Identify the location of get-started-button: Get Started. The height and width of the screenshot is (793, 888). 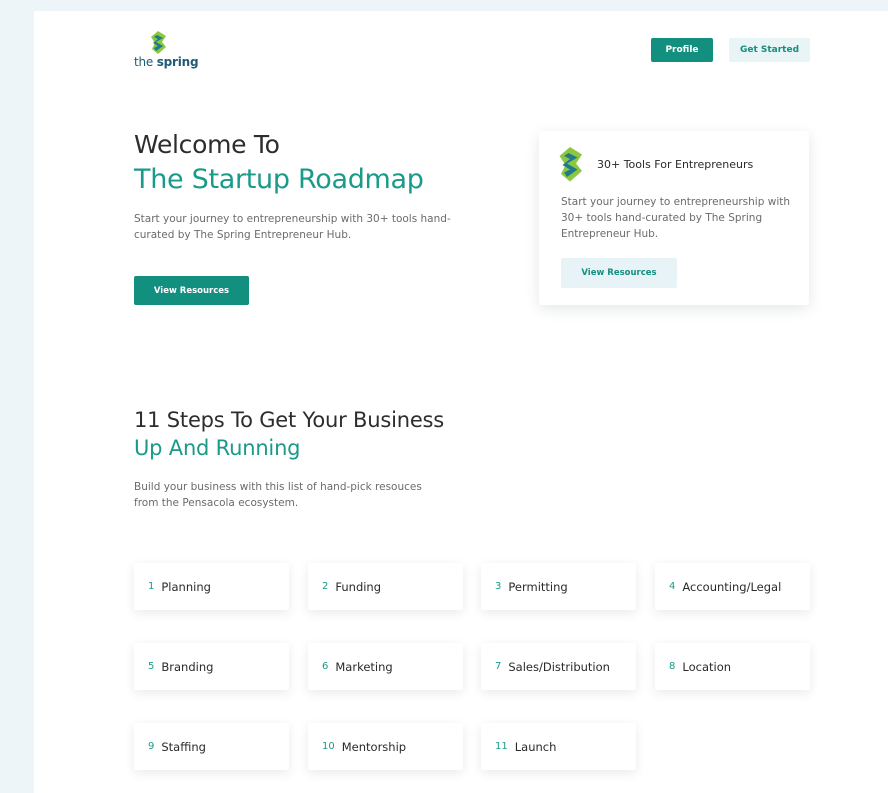
(769, 50).